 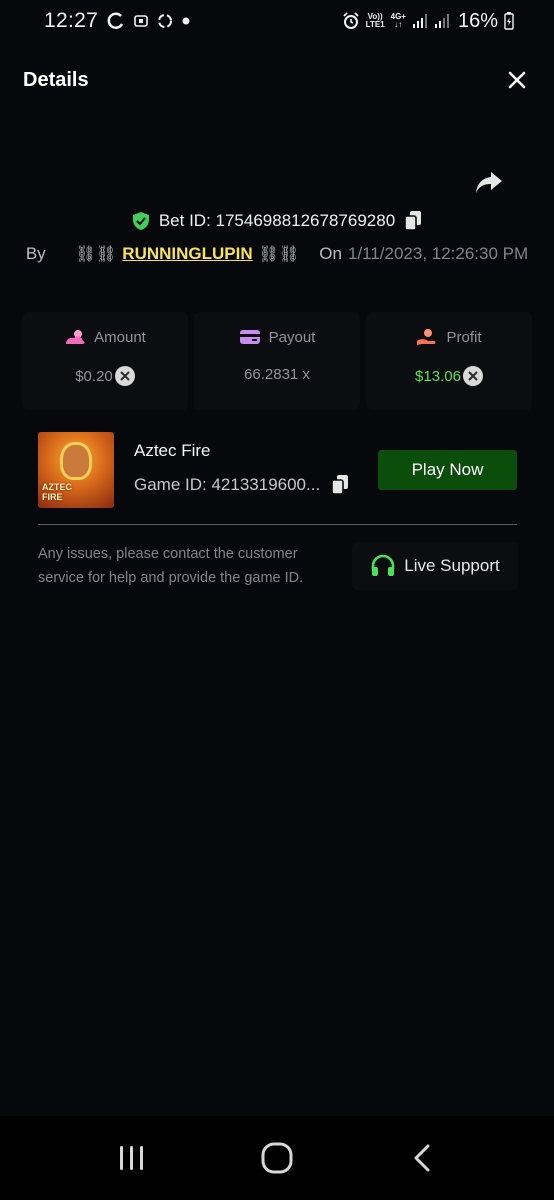 I want to click on by-label: By, so click(x=35, y=253).